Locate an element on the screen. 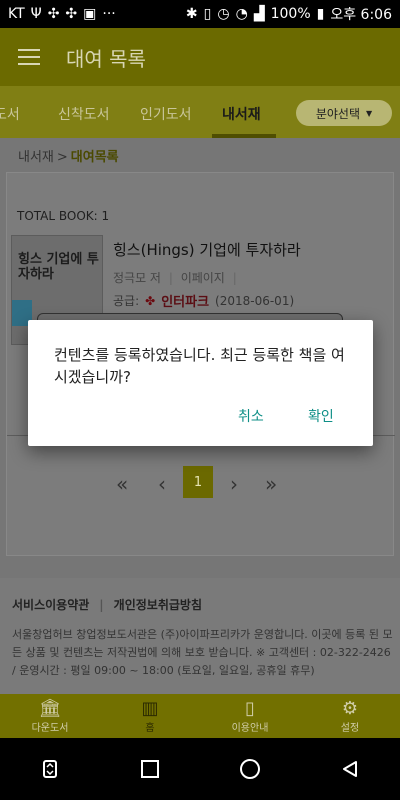 The height and width of the screenshot is (800, 400). back-triangle-icon is located at coordinates (350, 769).